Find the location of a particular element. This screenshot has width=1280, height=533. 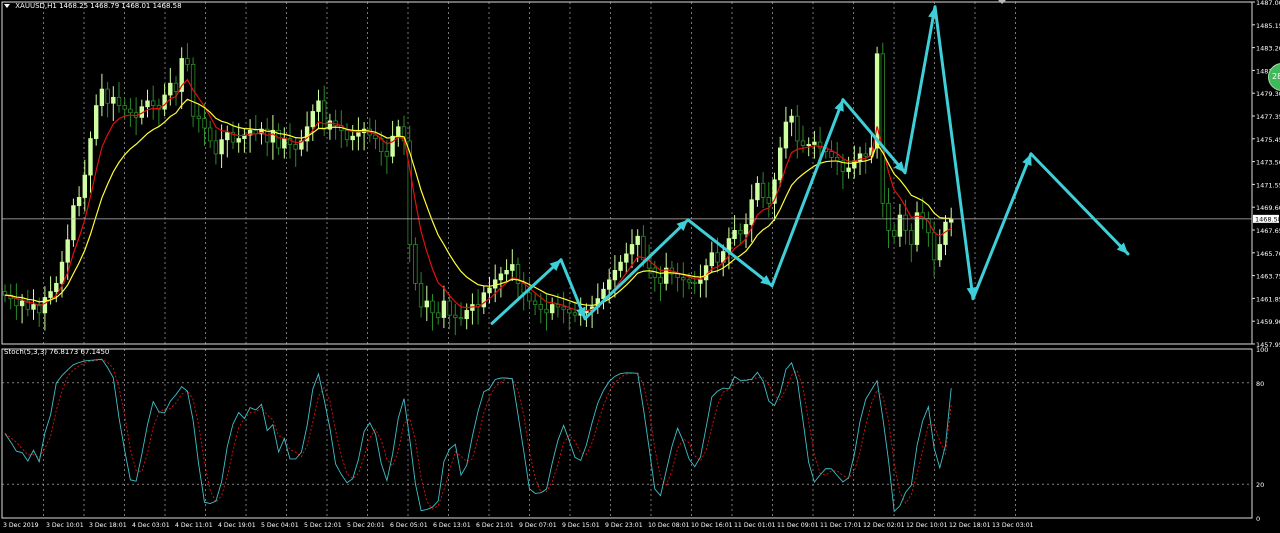

time-tick-label: 10 Dec 08:01 is located at coordinates (669, 525).